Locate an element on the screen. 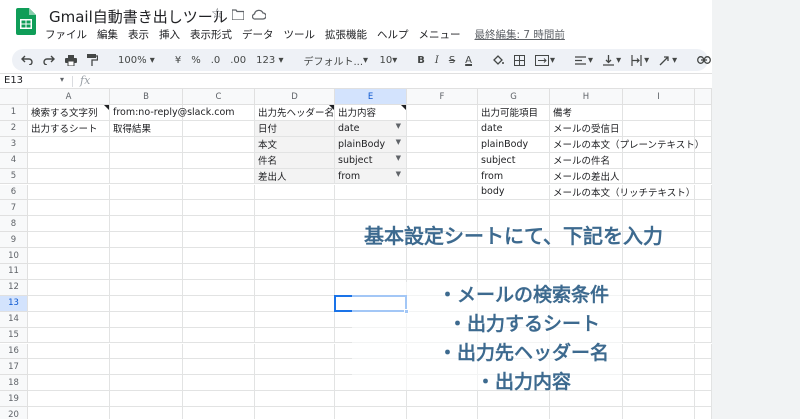  column-header-a: A is located at coordinates (69, 97).